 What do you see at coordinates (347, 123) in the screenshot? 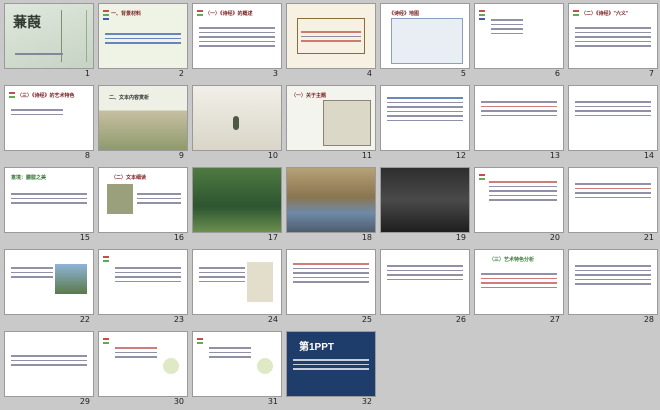
I see `scroll-image` at bounding box center [347, 123].